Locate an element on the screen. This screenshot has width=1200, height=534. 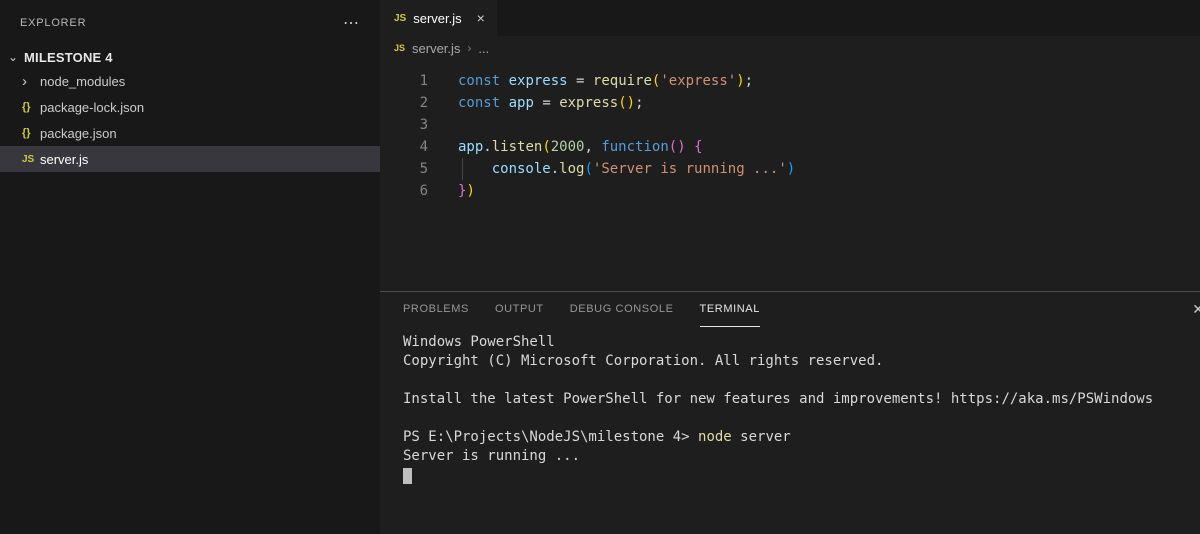
line-number: 4 is located at coordinates (423, 147).